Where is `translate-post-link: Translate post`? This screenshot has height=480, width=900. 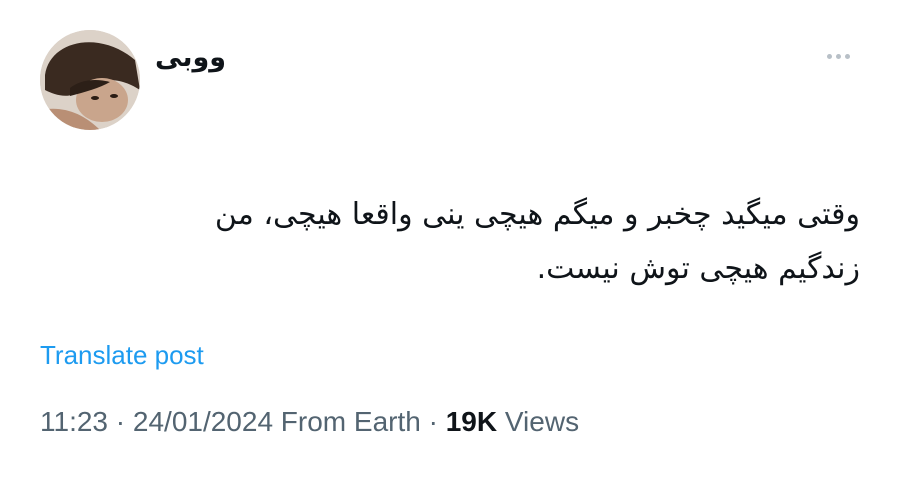 translate-post-link: Translate post is located at coordinates (122, 355).